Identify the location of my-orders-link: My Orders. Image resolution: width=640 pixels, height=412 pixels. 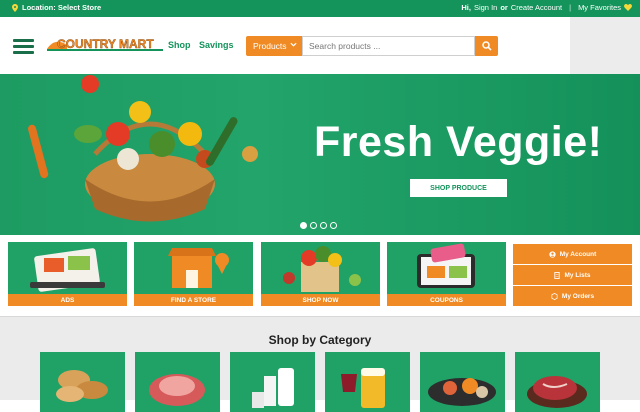
(572, 296).